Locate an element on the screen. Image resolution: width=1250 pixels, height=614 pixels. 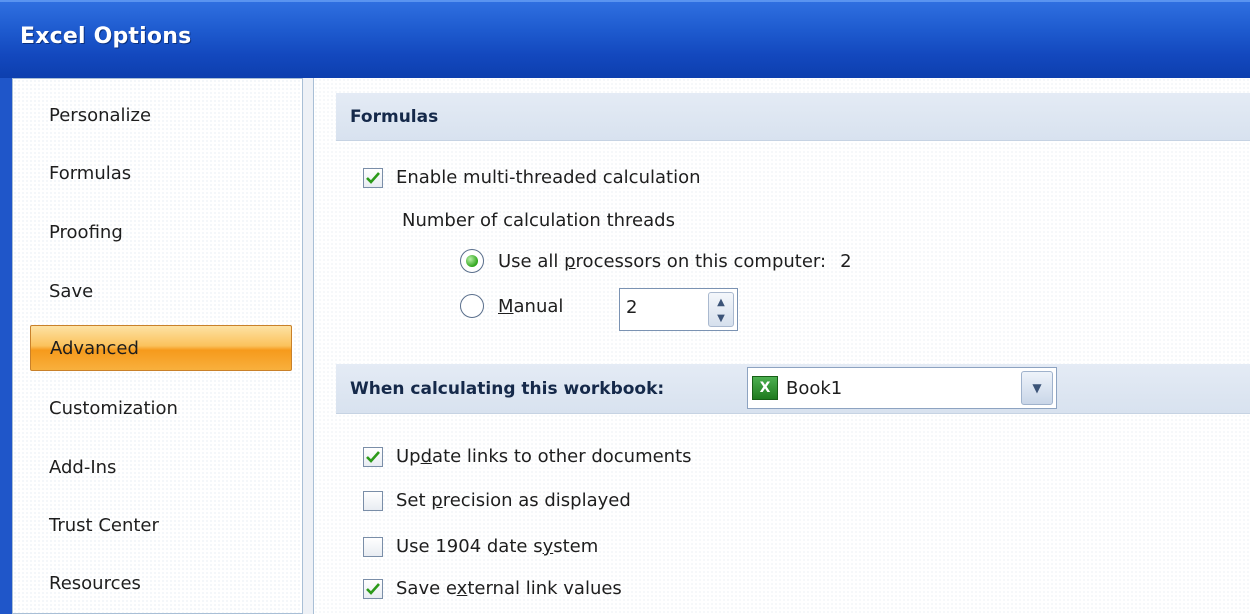
sidebar-item-resources: Resources is located at coordinates (161, 584).